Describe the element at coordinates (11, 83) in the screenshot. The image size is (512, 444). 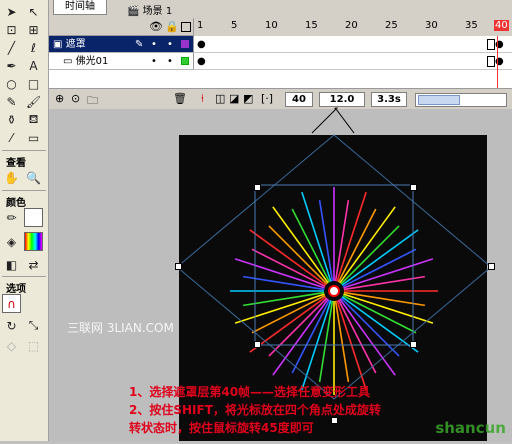
I see `oval-tool-icon: ○` at that location.